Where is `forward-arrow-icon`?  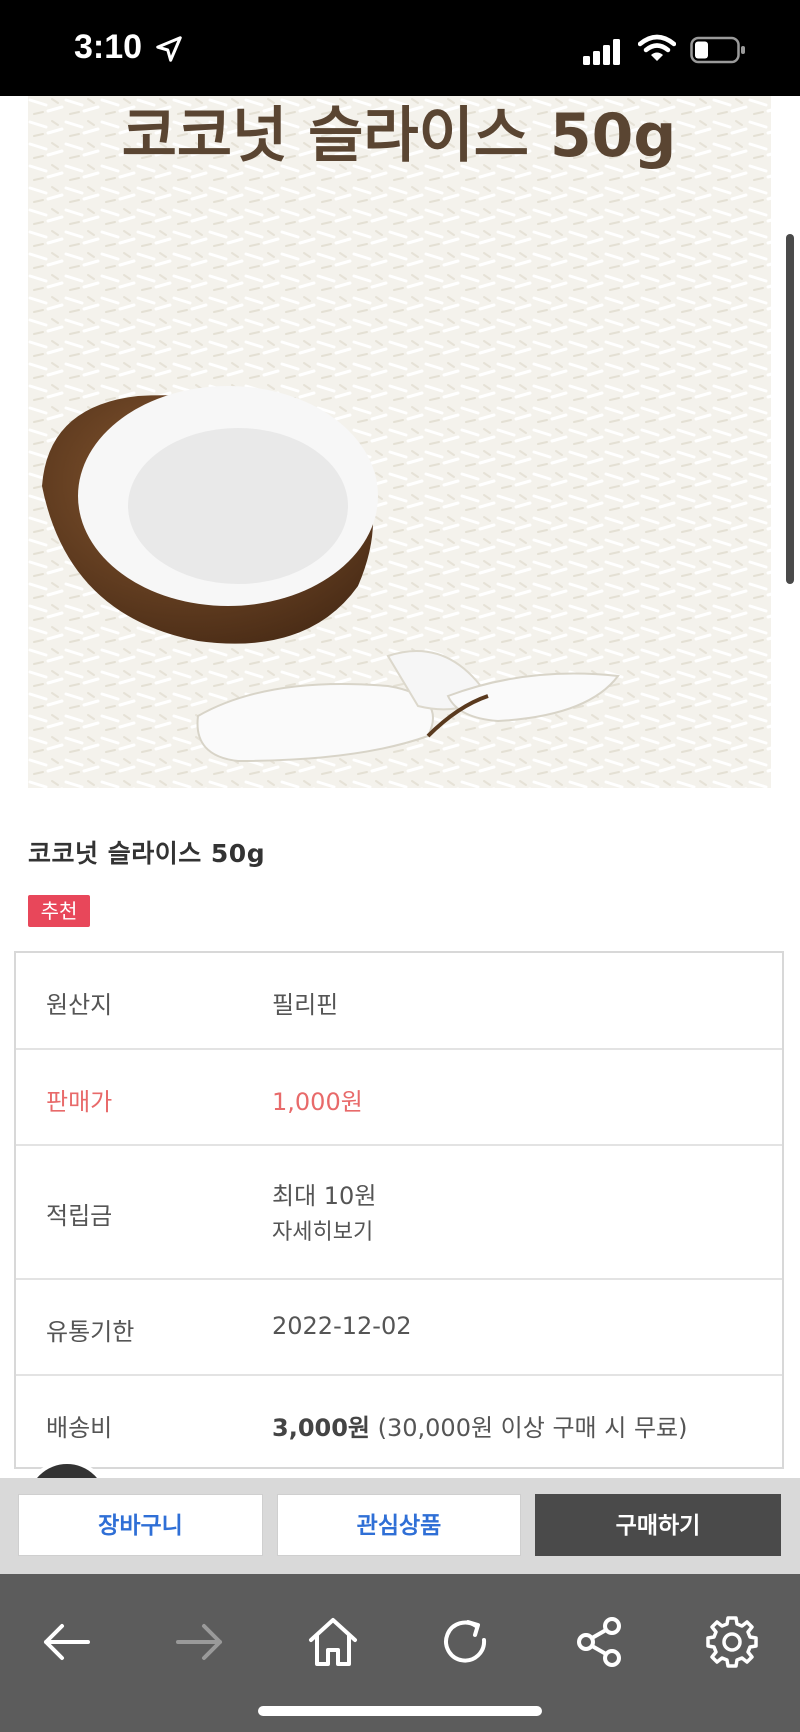
forward-arrow-icon is located at coordinates (200, 1642).